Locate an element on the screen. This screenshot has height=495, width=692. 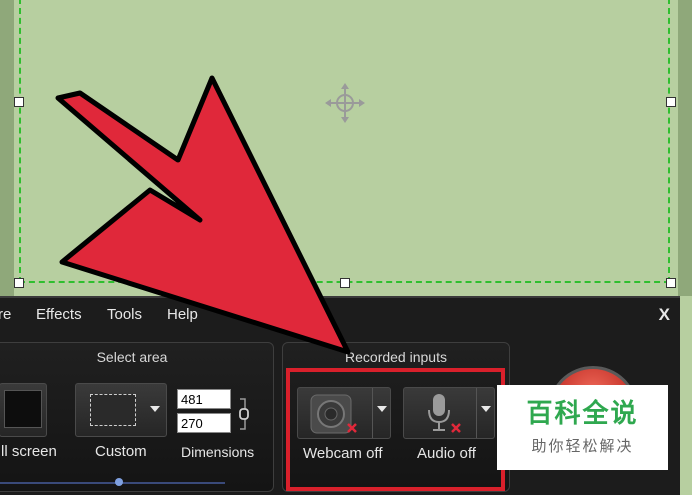
recorded-inputs-title: Recorded inputs is located at coordinates (396, 357).